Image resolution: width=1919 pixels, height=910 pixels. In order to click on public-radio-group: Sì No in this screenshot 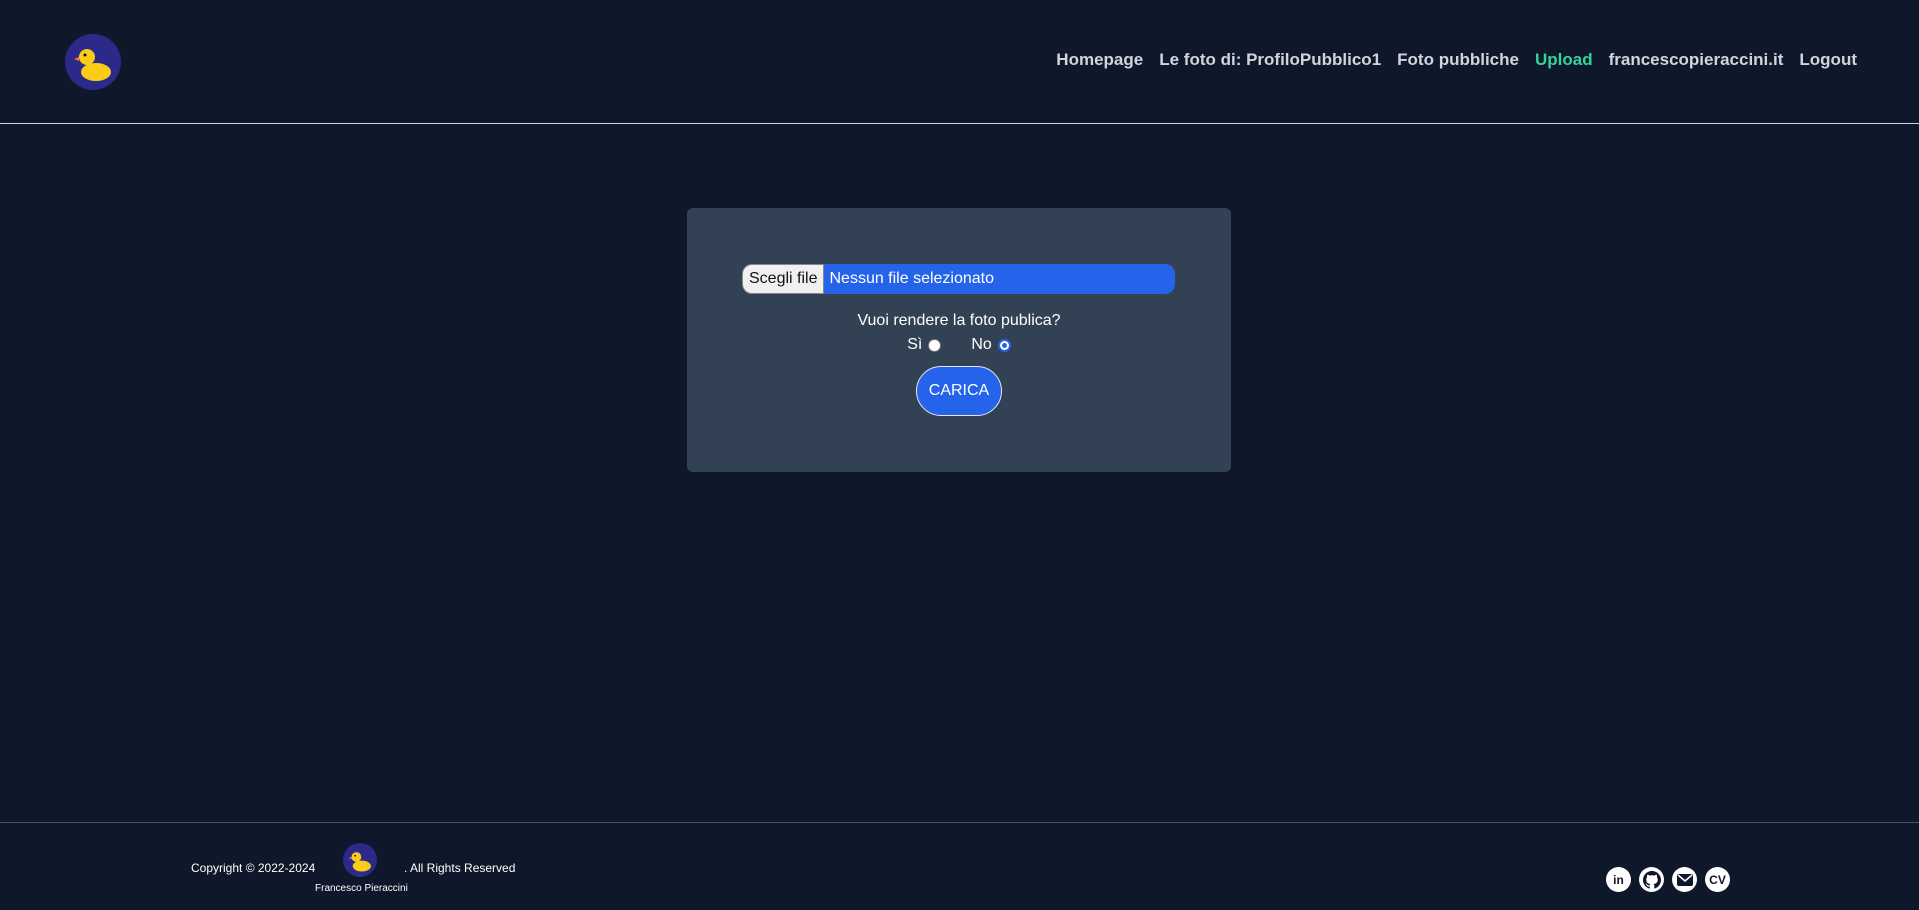, I will do `click(959, 345)`.